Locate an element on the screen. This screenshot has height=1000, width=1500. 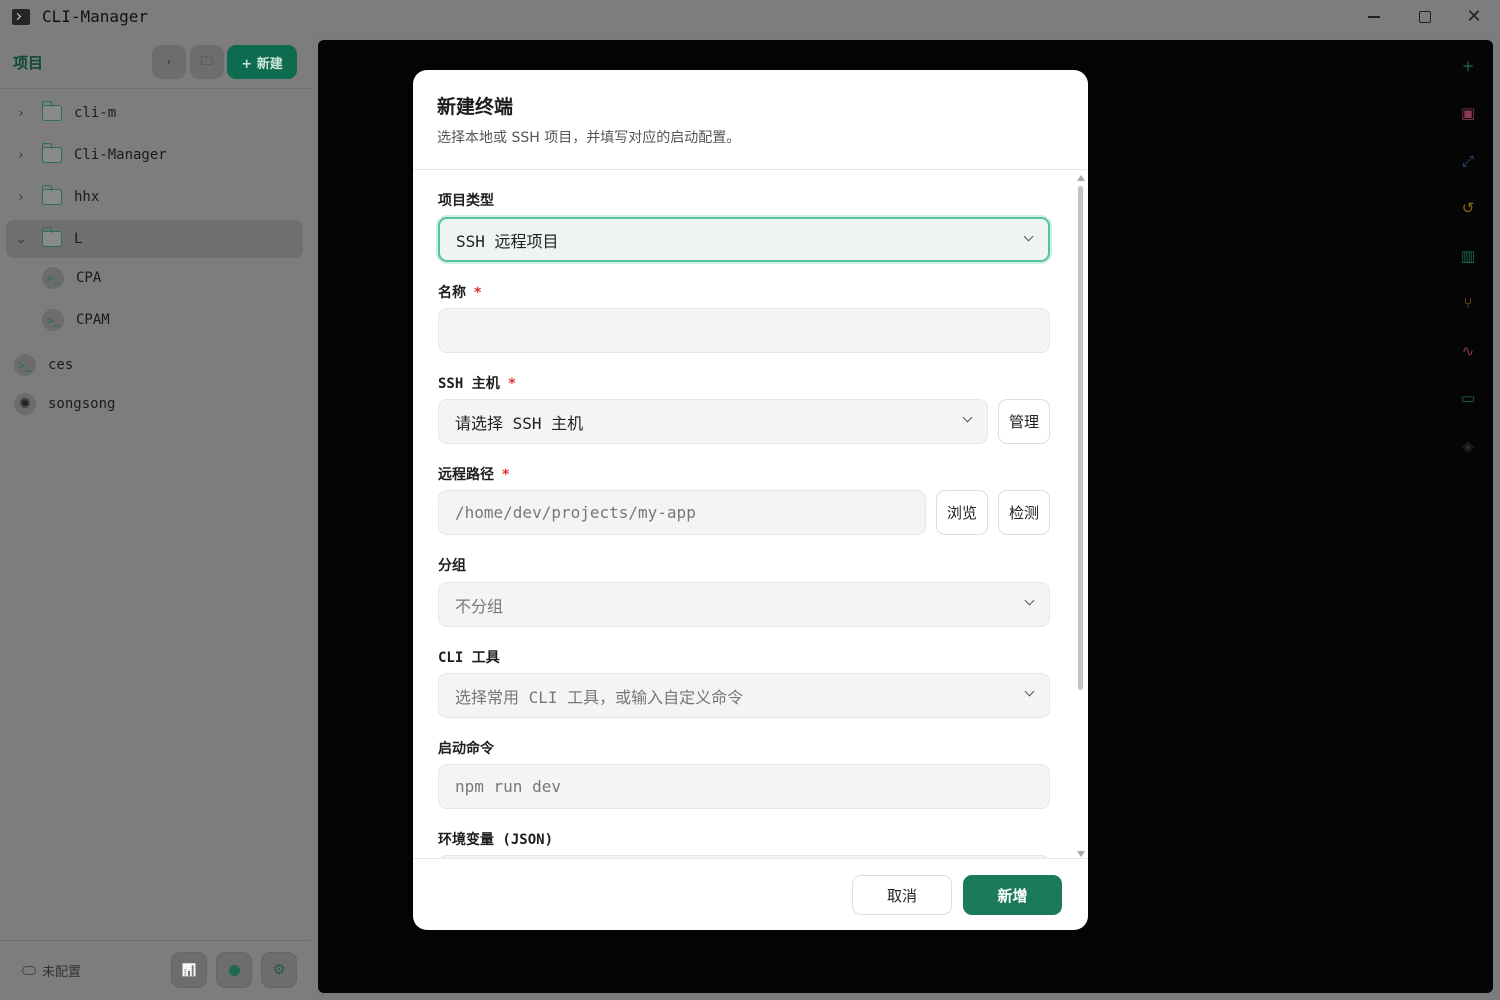
bar-chart-icon: 📊 is located at coordinates (189, 970).